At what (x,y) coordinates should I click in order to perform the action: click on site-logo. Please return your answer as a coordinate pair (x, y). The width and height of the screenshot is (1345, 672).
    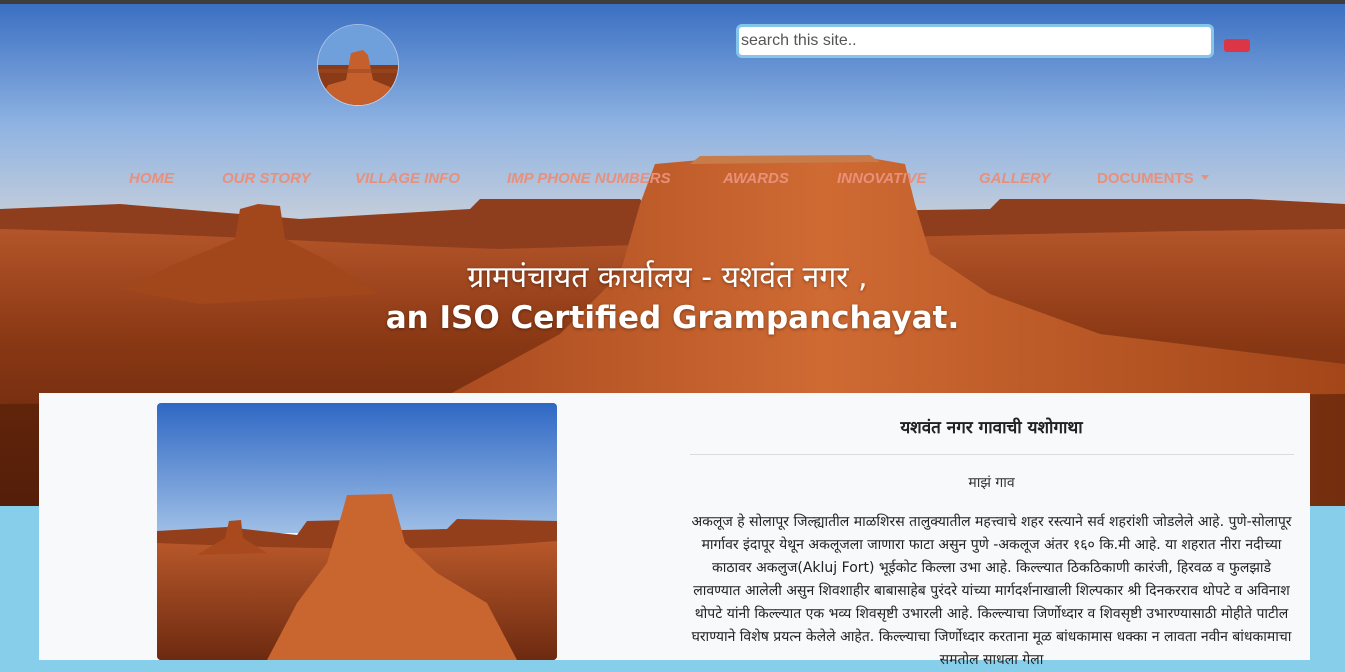
    Looking at the image, I should click on (358, 65).